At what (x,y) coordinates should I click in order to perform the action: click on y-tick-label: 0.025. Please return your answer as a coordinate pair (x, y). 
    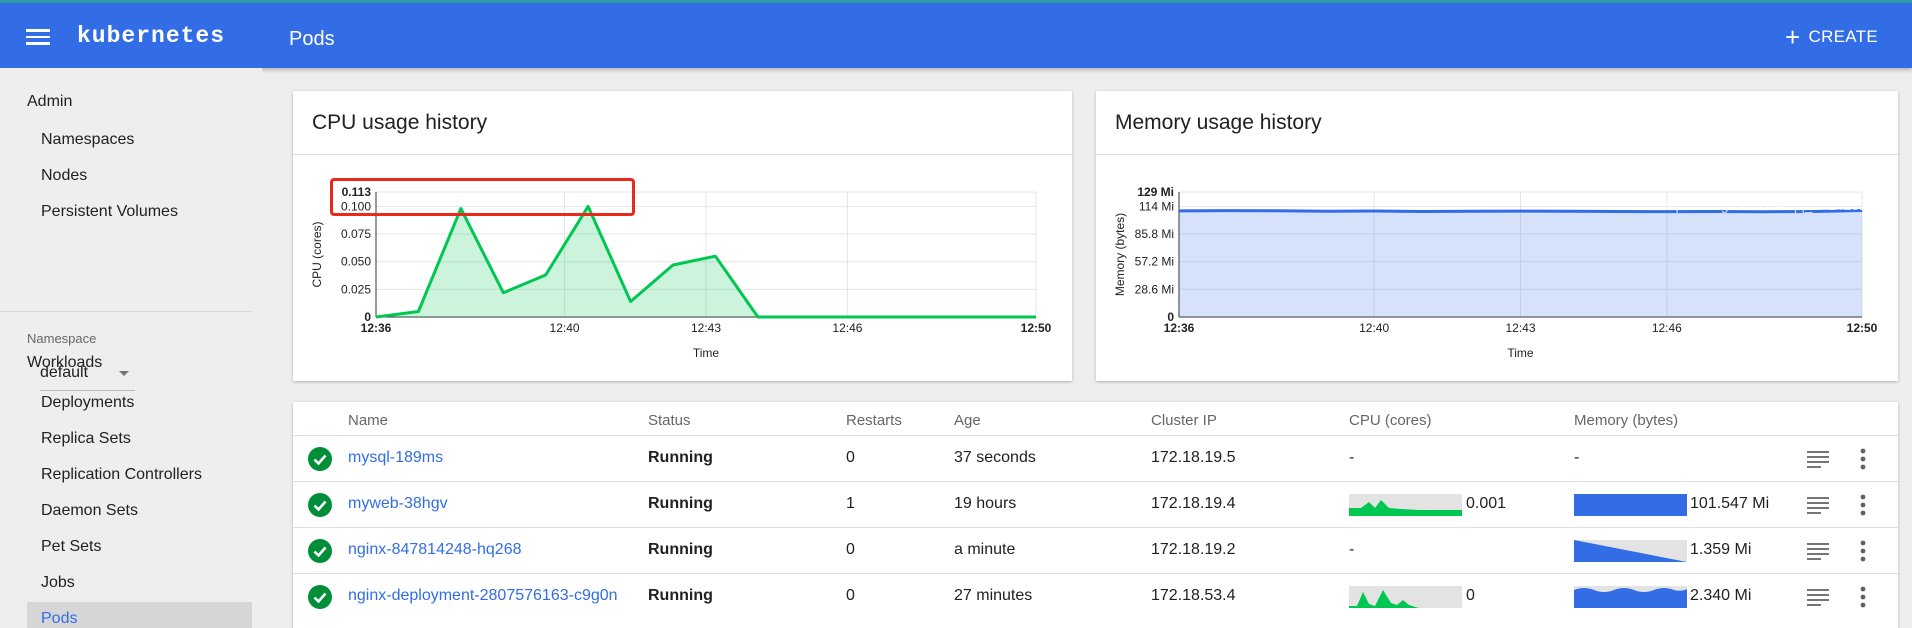
    Looking at the image, I should click on (356, 289).